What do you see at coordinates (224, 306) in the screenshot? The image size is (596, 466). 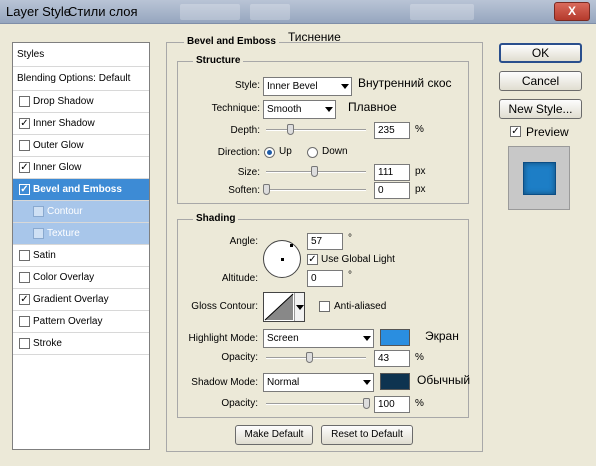 I see `gloss-contour-label: Gloss Contour:` at bounding box center [224, 306].